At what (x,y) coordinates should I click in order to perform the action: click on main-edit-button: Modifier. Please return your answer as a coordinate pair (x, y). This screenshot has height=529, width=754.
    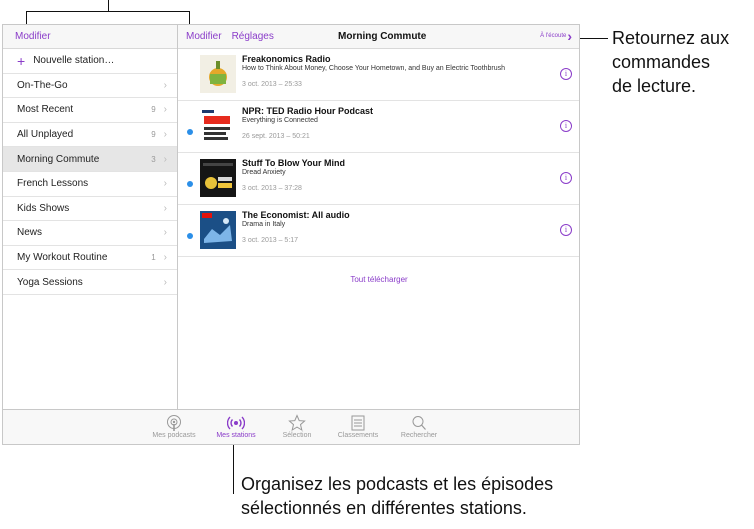
    Looking at the image, I should click on (204, 36).